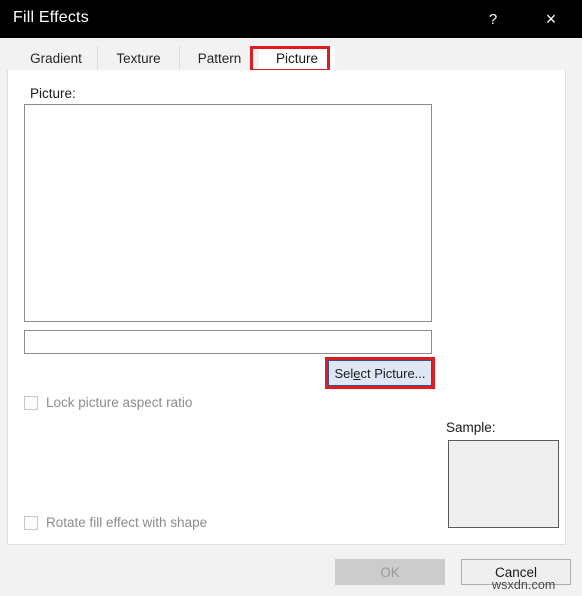 The height and width of the screenshot is (596, 582). I want to click on title-bar: Fill Effects ? ×, so click(291, 19).